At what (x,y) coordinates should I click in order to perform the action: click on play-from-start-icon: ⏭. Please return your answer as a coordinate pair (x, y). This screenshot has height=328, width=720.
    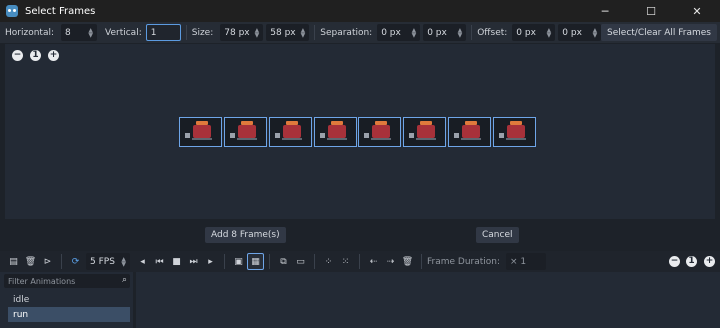
    Looking at the image, I should click on (193, 261).